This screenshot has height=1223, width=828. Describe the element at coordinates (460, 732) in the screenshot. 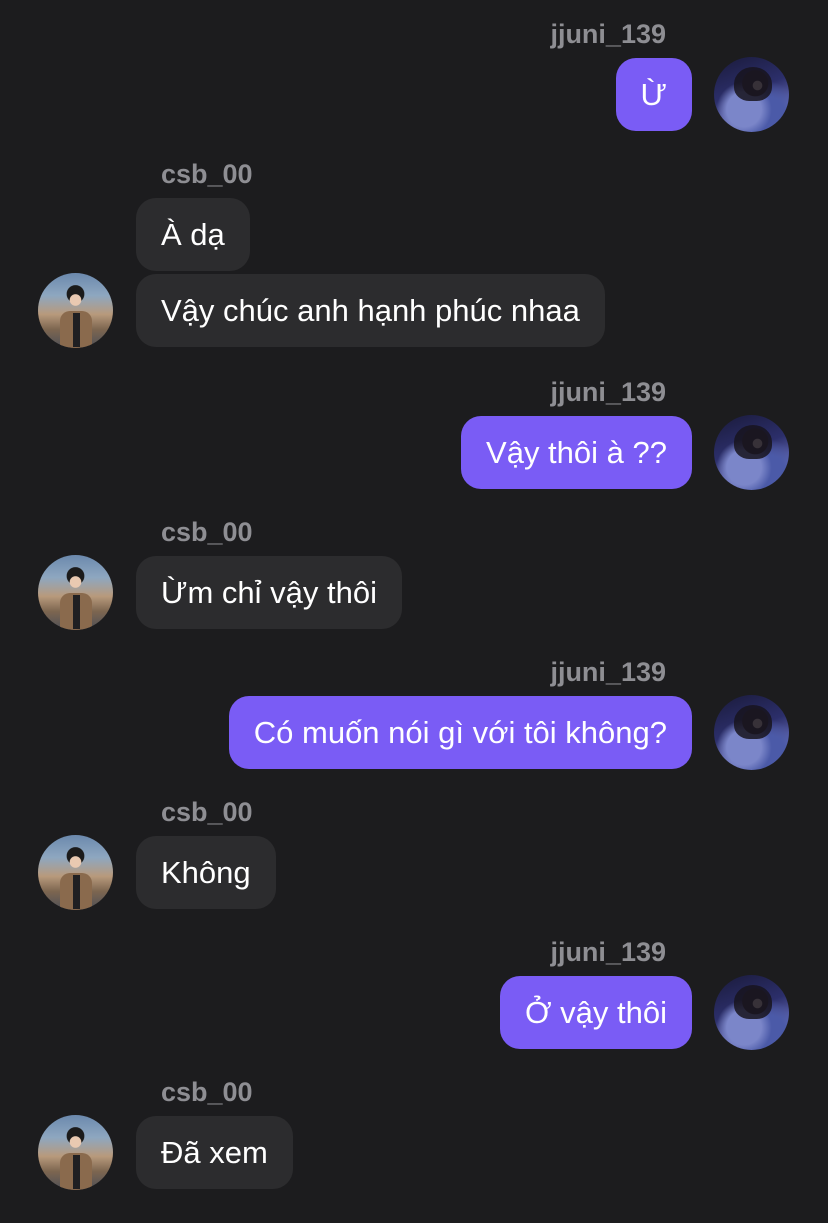

I see `sent-message-bubble: Có muốn nói gì với tôi không?` at that location.